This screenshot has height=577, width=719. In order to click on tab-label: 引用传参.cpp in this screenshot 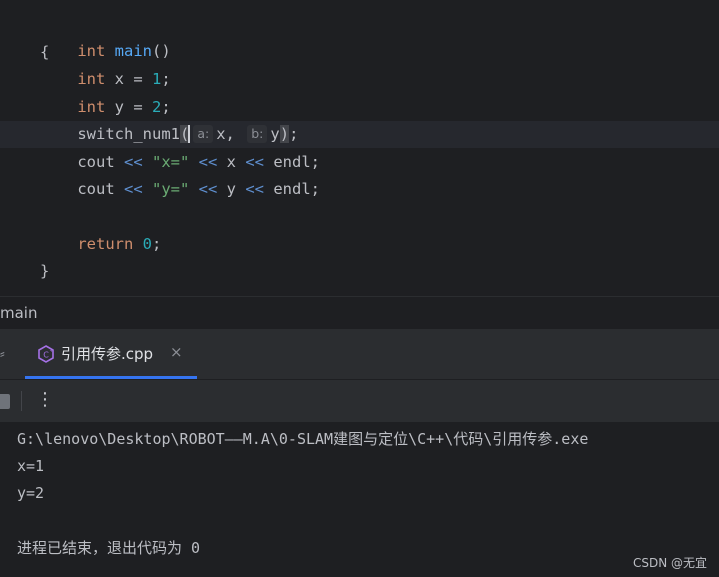, I will do `click(107, 354)`.